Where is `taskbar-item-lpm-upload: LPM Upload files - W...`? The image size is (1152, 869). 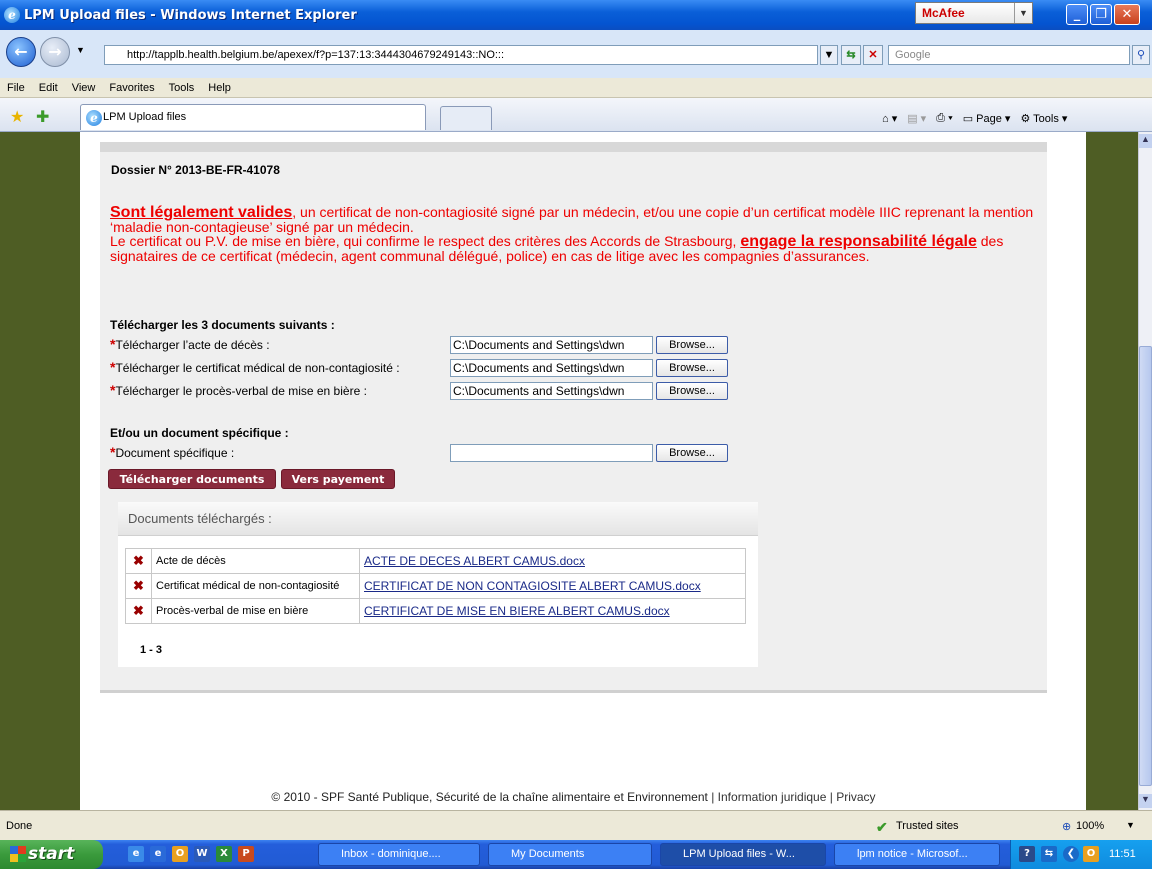
taskbar-item-lpm-upload: LPM Upload files - W... is located at coordinates (743, 854).